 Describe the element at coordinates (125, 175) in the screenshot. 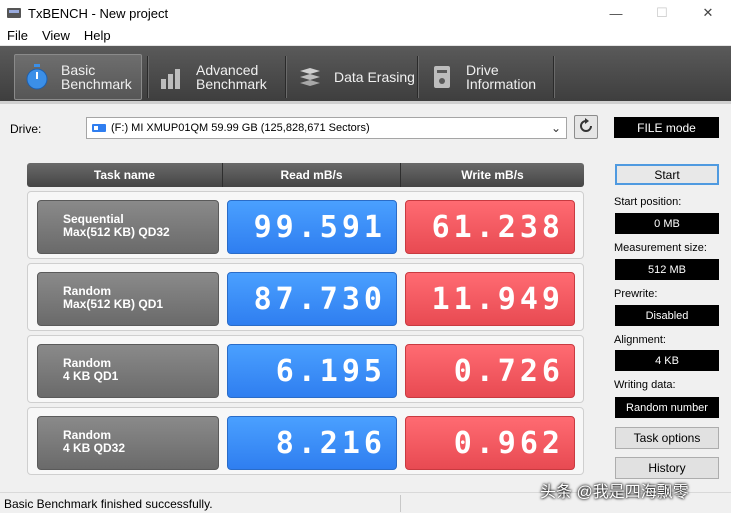

I see `header-task-name: Task name` at that location.